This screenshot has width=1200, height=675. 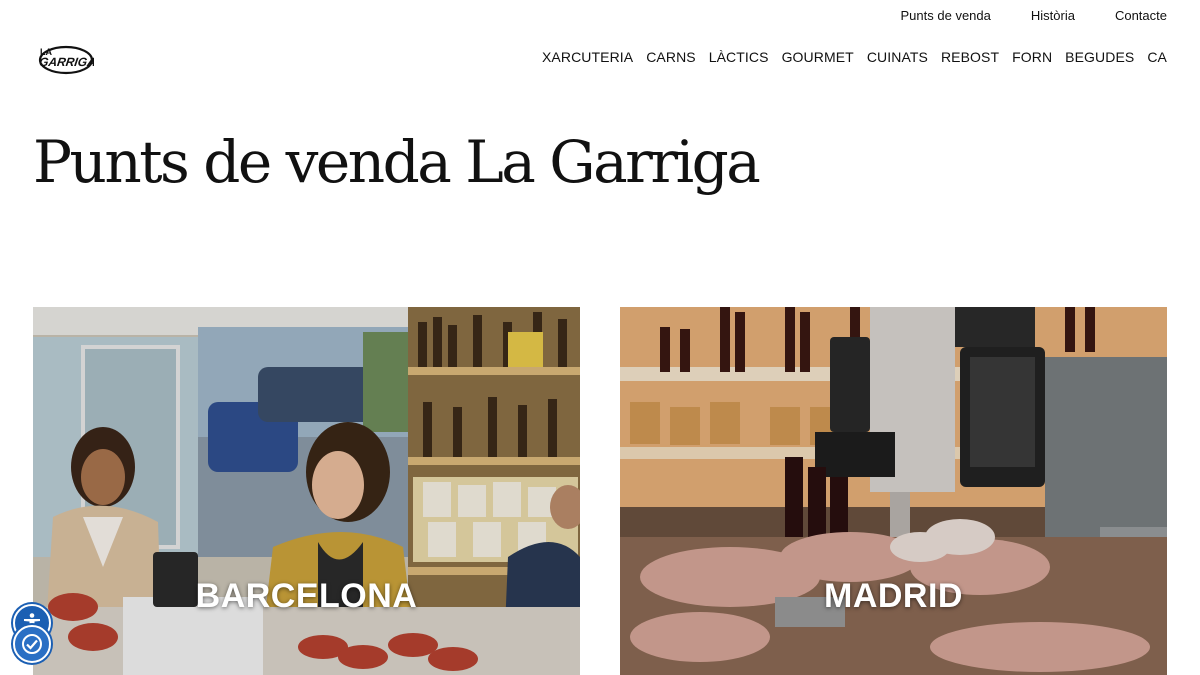 What do you see at coordinates (397, 162) in the screenshot?
I see `page-title: Punts de venda La Garriga` at bounding box center [397, 162].